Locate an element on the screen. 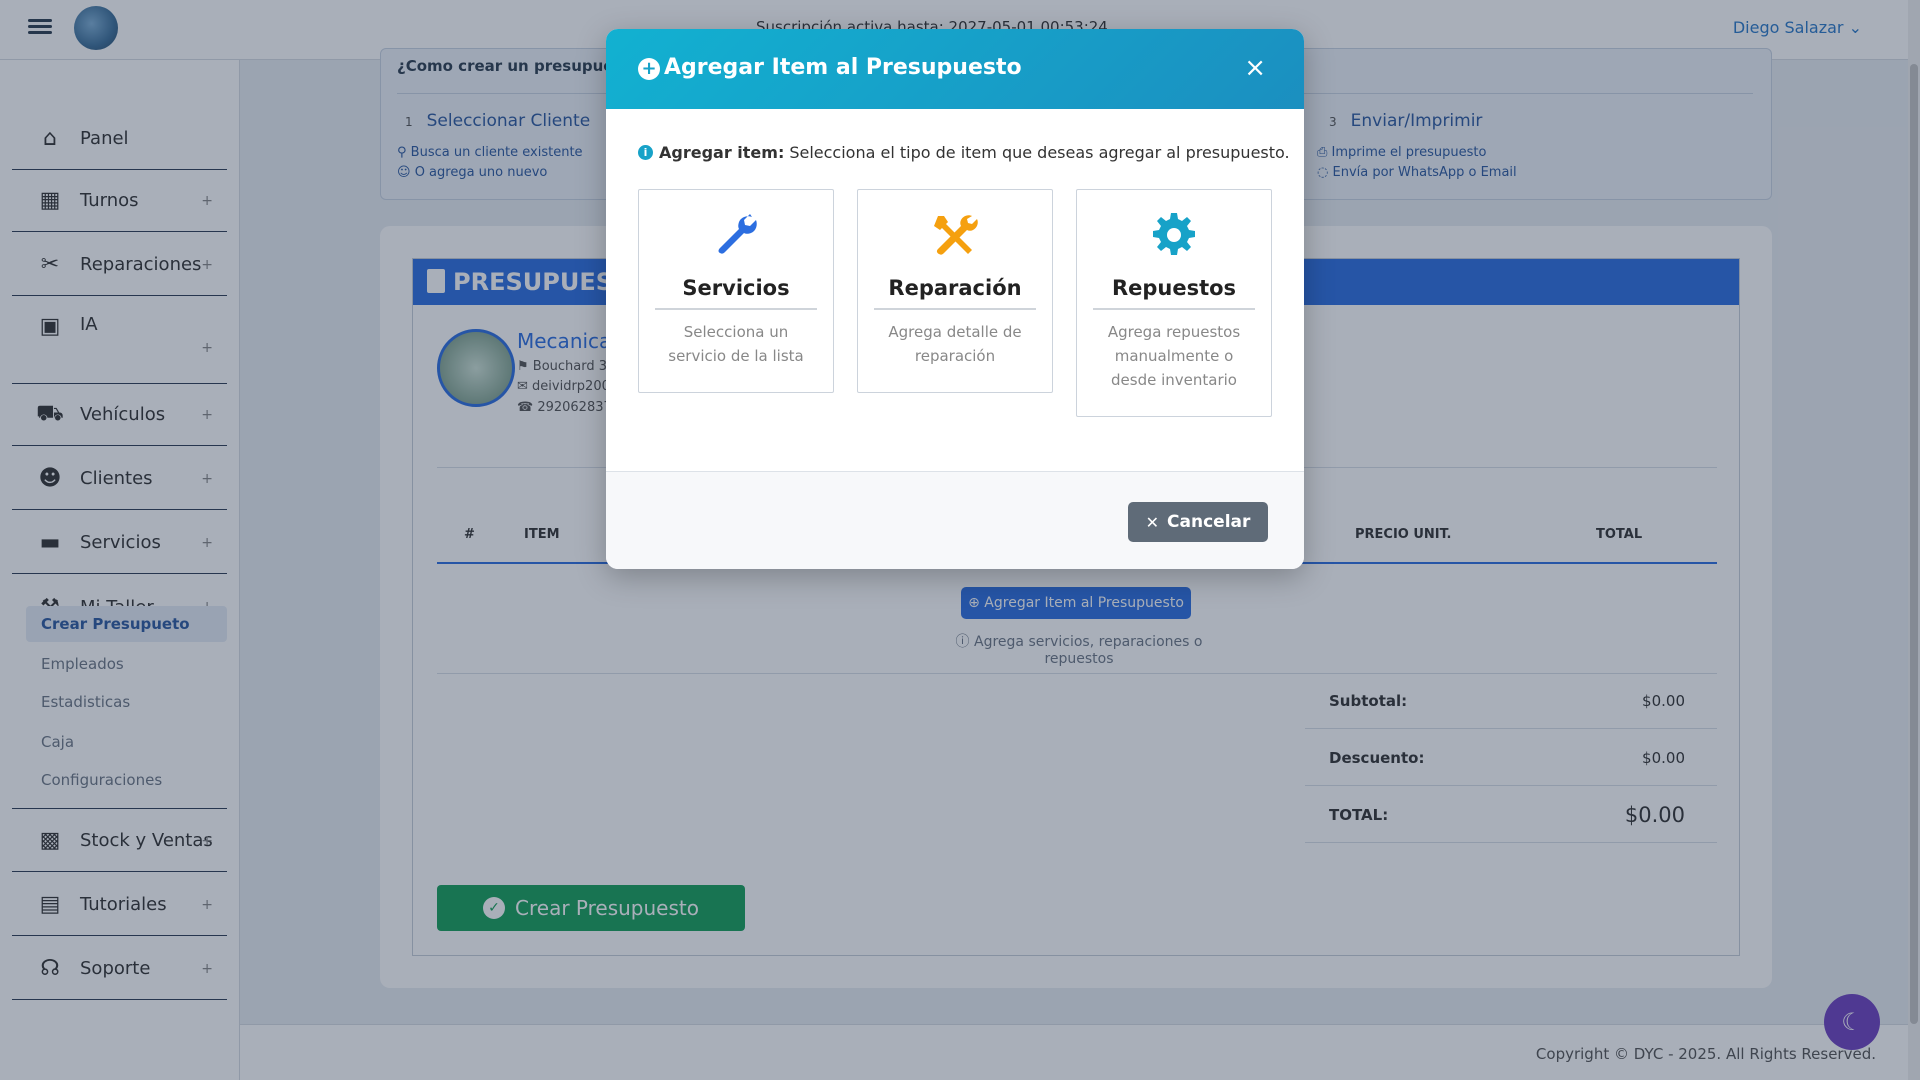  tools-icon is located at coordinates (955, 235).